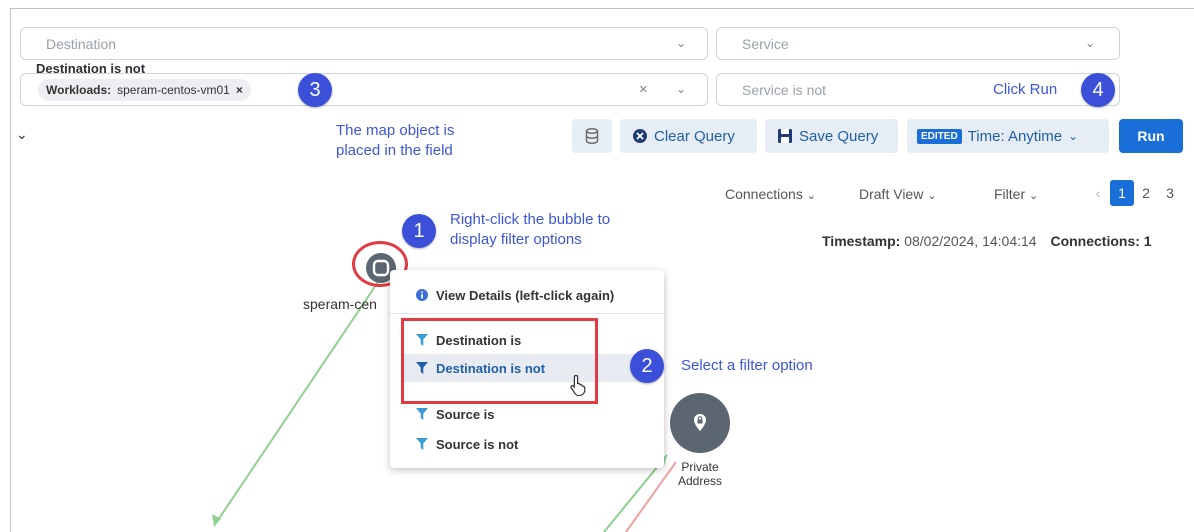 The width and height of the screenshot is (1194, 532). I want to click on database-button, so click(592, 136).